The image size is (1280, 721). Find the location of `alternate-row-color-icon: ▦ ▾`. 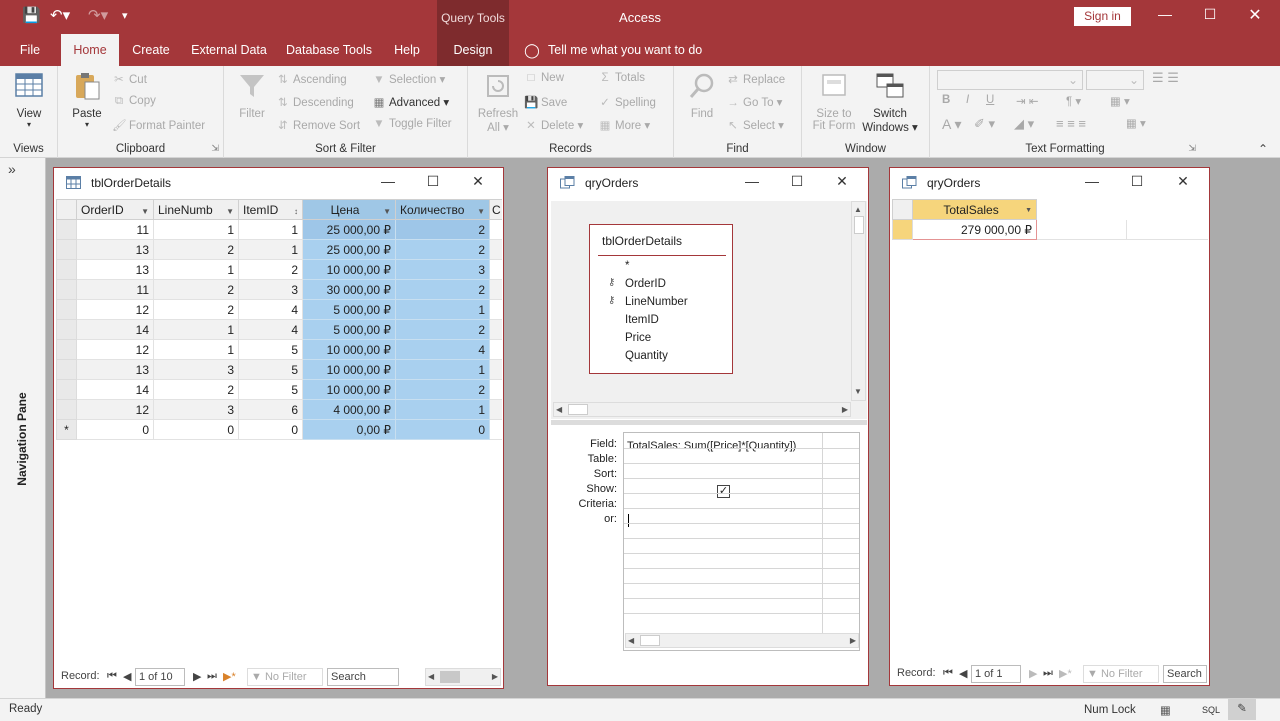

alternate-row-color-icon: ▦ ▾ is located at coordinates (1136, 123).